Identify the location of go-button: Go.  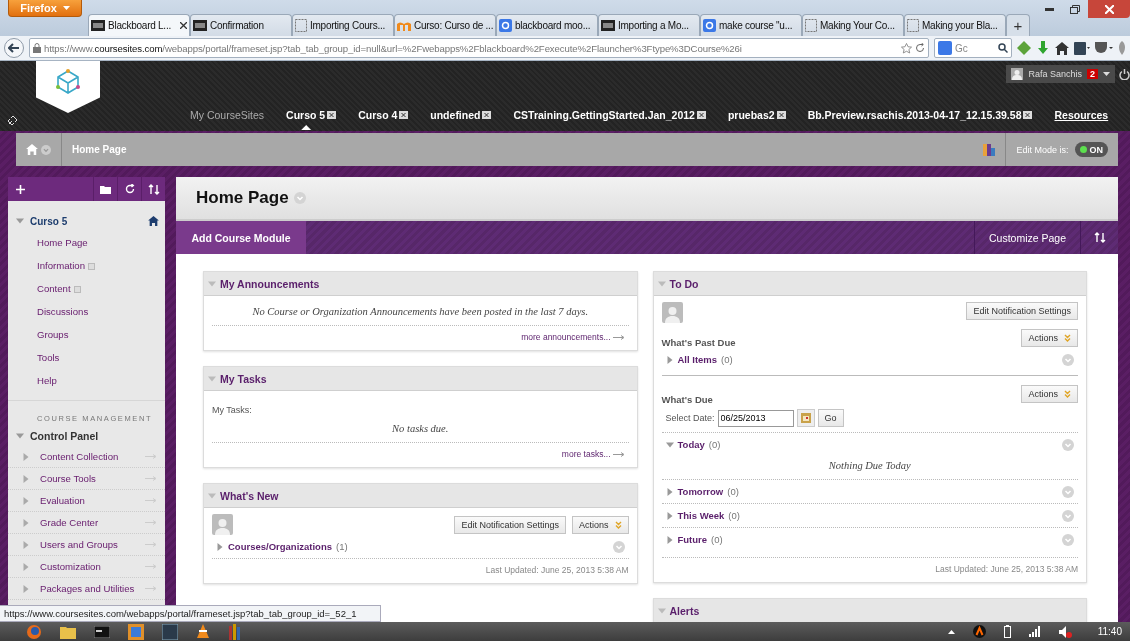
(830, 418).